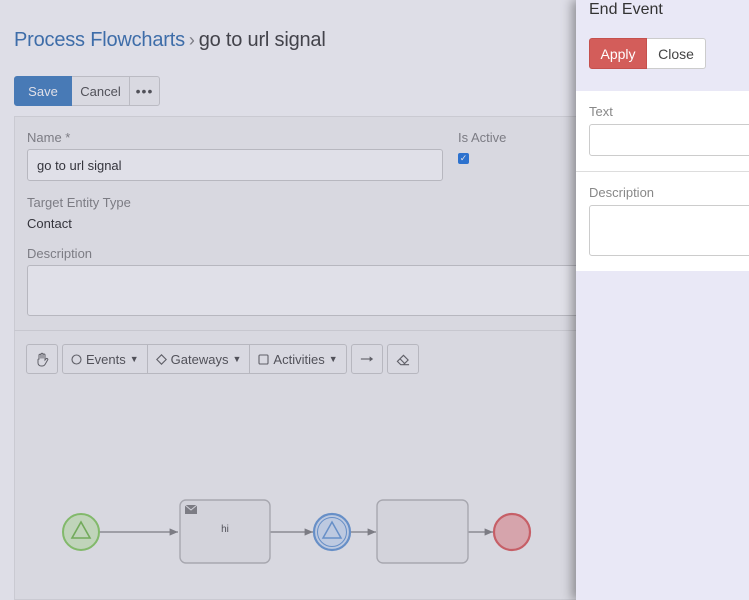 This screenshot has width=749, height=600. I want to click on text-input, so click(669, 140).